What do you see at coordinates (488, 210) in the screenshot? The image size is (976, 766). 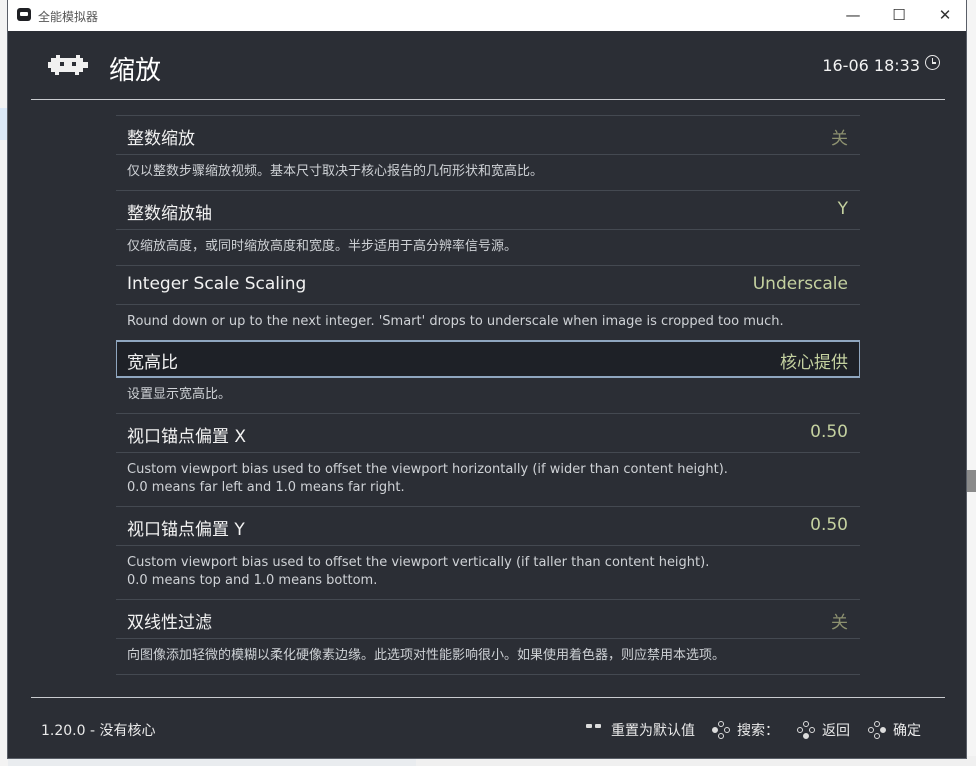 I see `setting-row: 整数缩放轴 Y` at bounding box center [488, 210].